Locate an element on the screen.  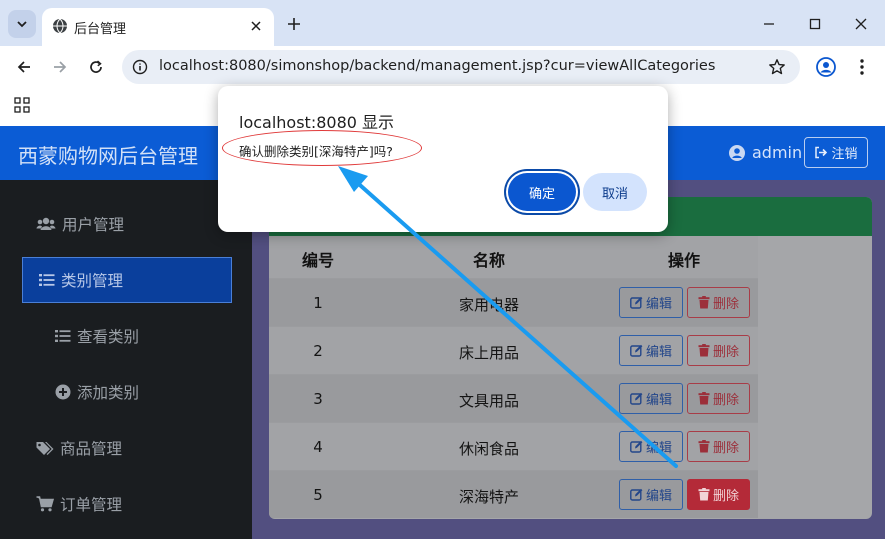
bookmark-star-icon is located at coordinates (777, 67).